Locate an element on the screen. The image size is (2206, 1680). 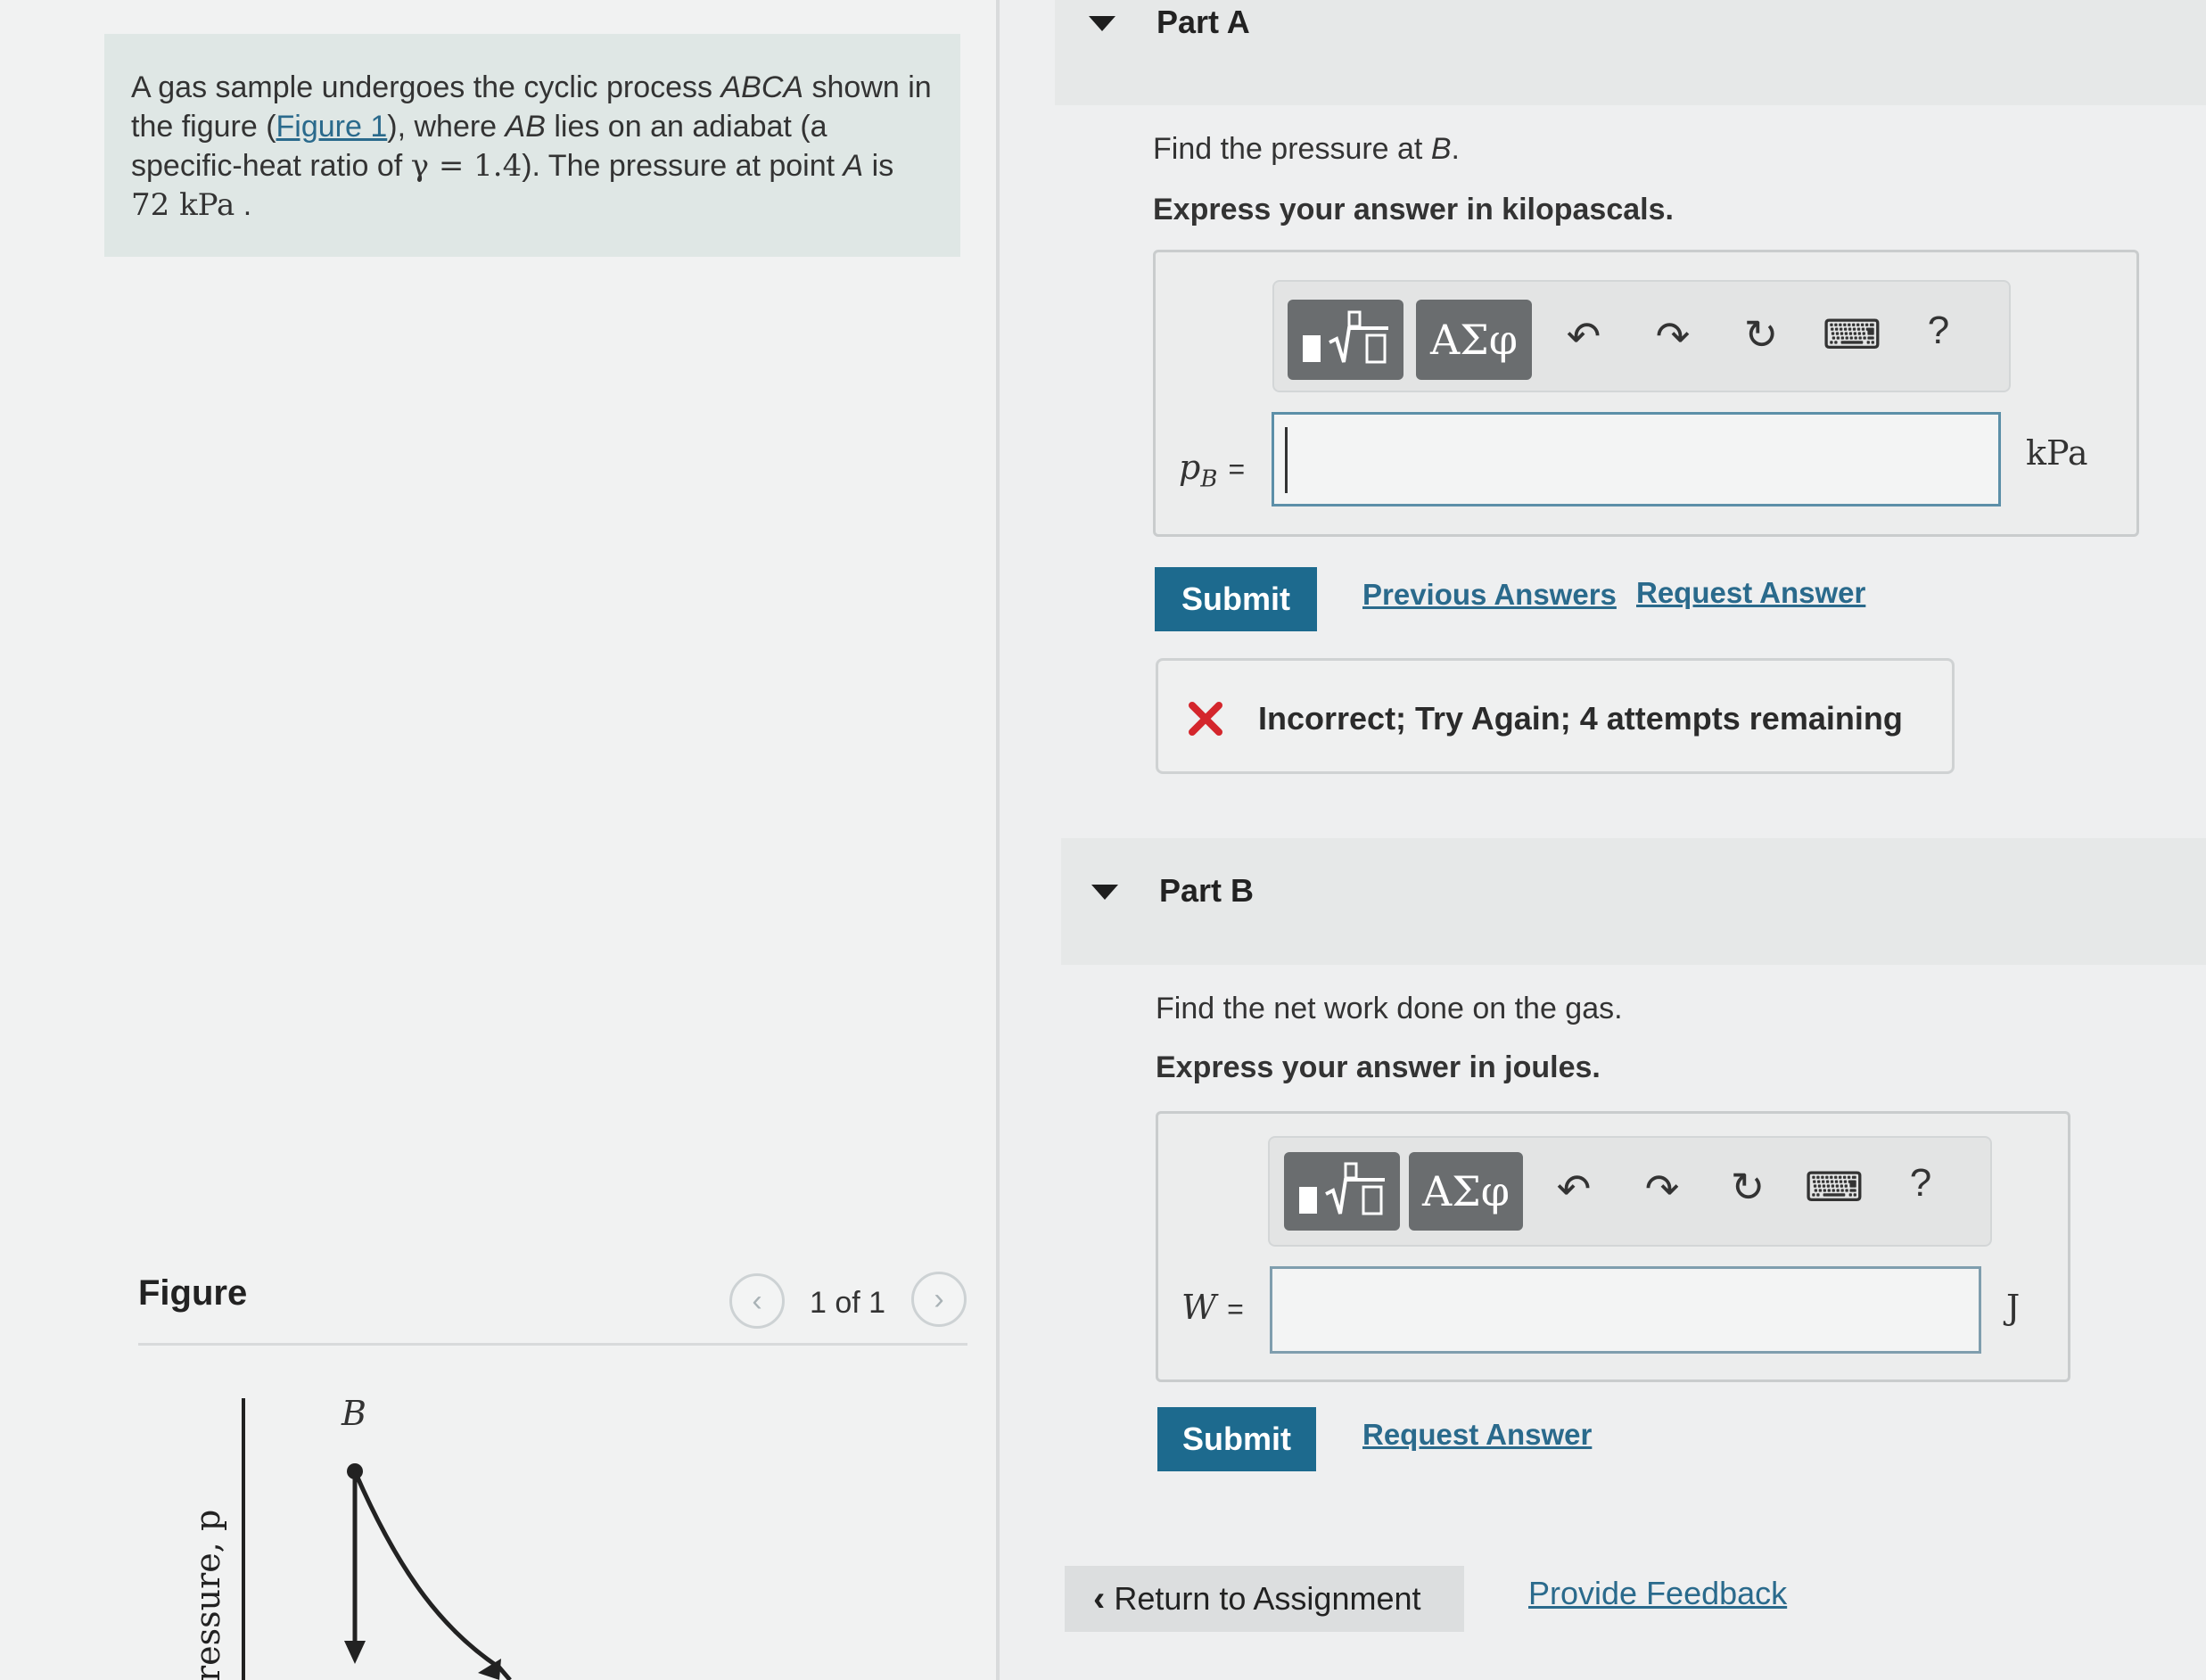
part-a-question: Find the pressure at B. is located at coordinates (1306, 149).